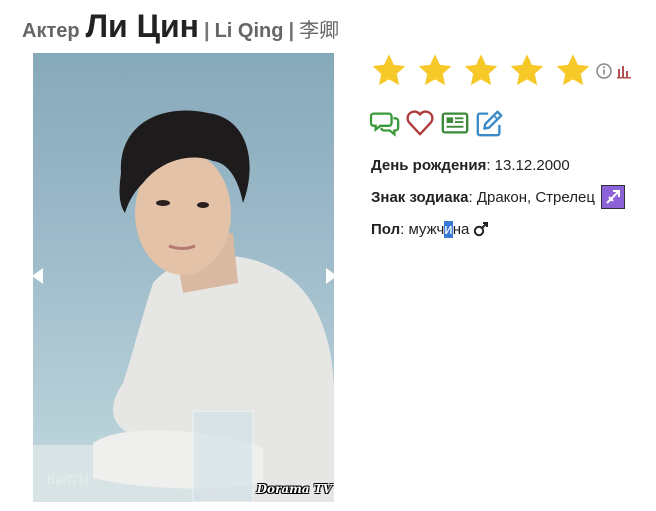 Image resolution: width=656 pixels, height=511 pixels. I want to click on action-icons, so click(440, 123).